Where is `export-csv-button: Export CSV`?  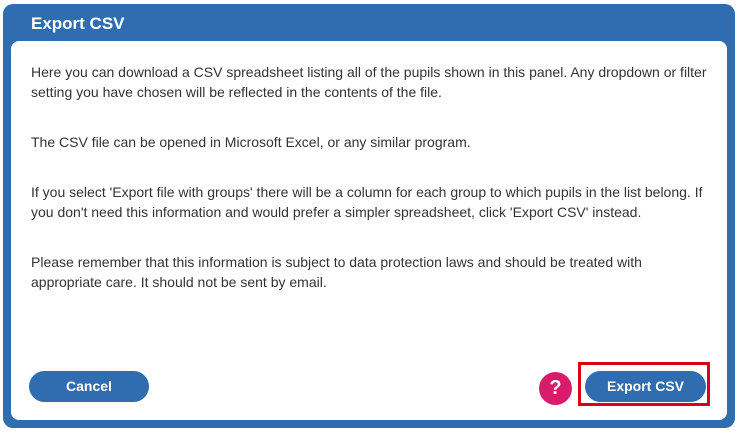 export-csv-button: Export CSV is located at coordinates (645, 386).